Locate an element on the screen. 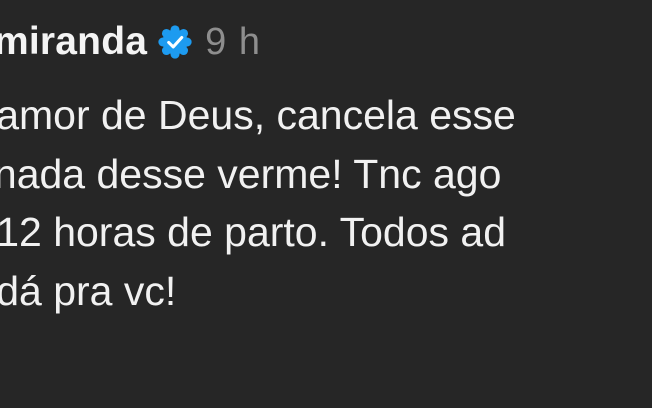  post-text-line: o dá pra vc! is located at coordinates (88, 290).